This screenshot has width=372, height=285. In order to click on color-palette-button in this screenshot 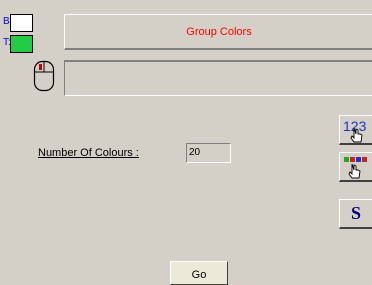, I will do `click(355, 167)`.